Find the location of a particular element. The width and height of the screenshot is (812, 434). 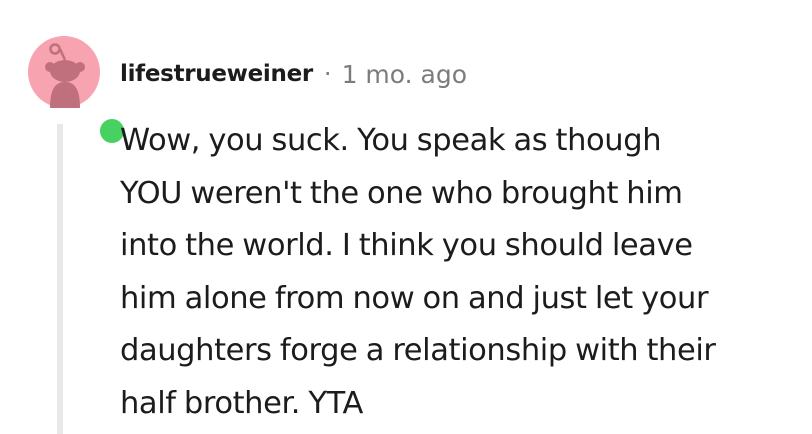

comment-meta: lifestrueweiner · 1 mo. ago is located at coordinates (293, 74).